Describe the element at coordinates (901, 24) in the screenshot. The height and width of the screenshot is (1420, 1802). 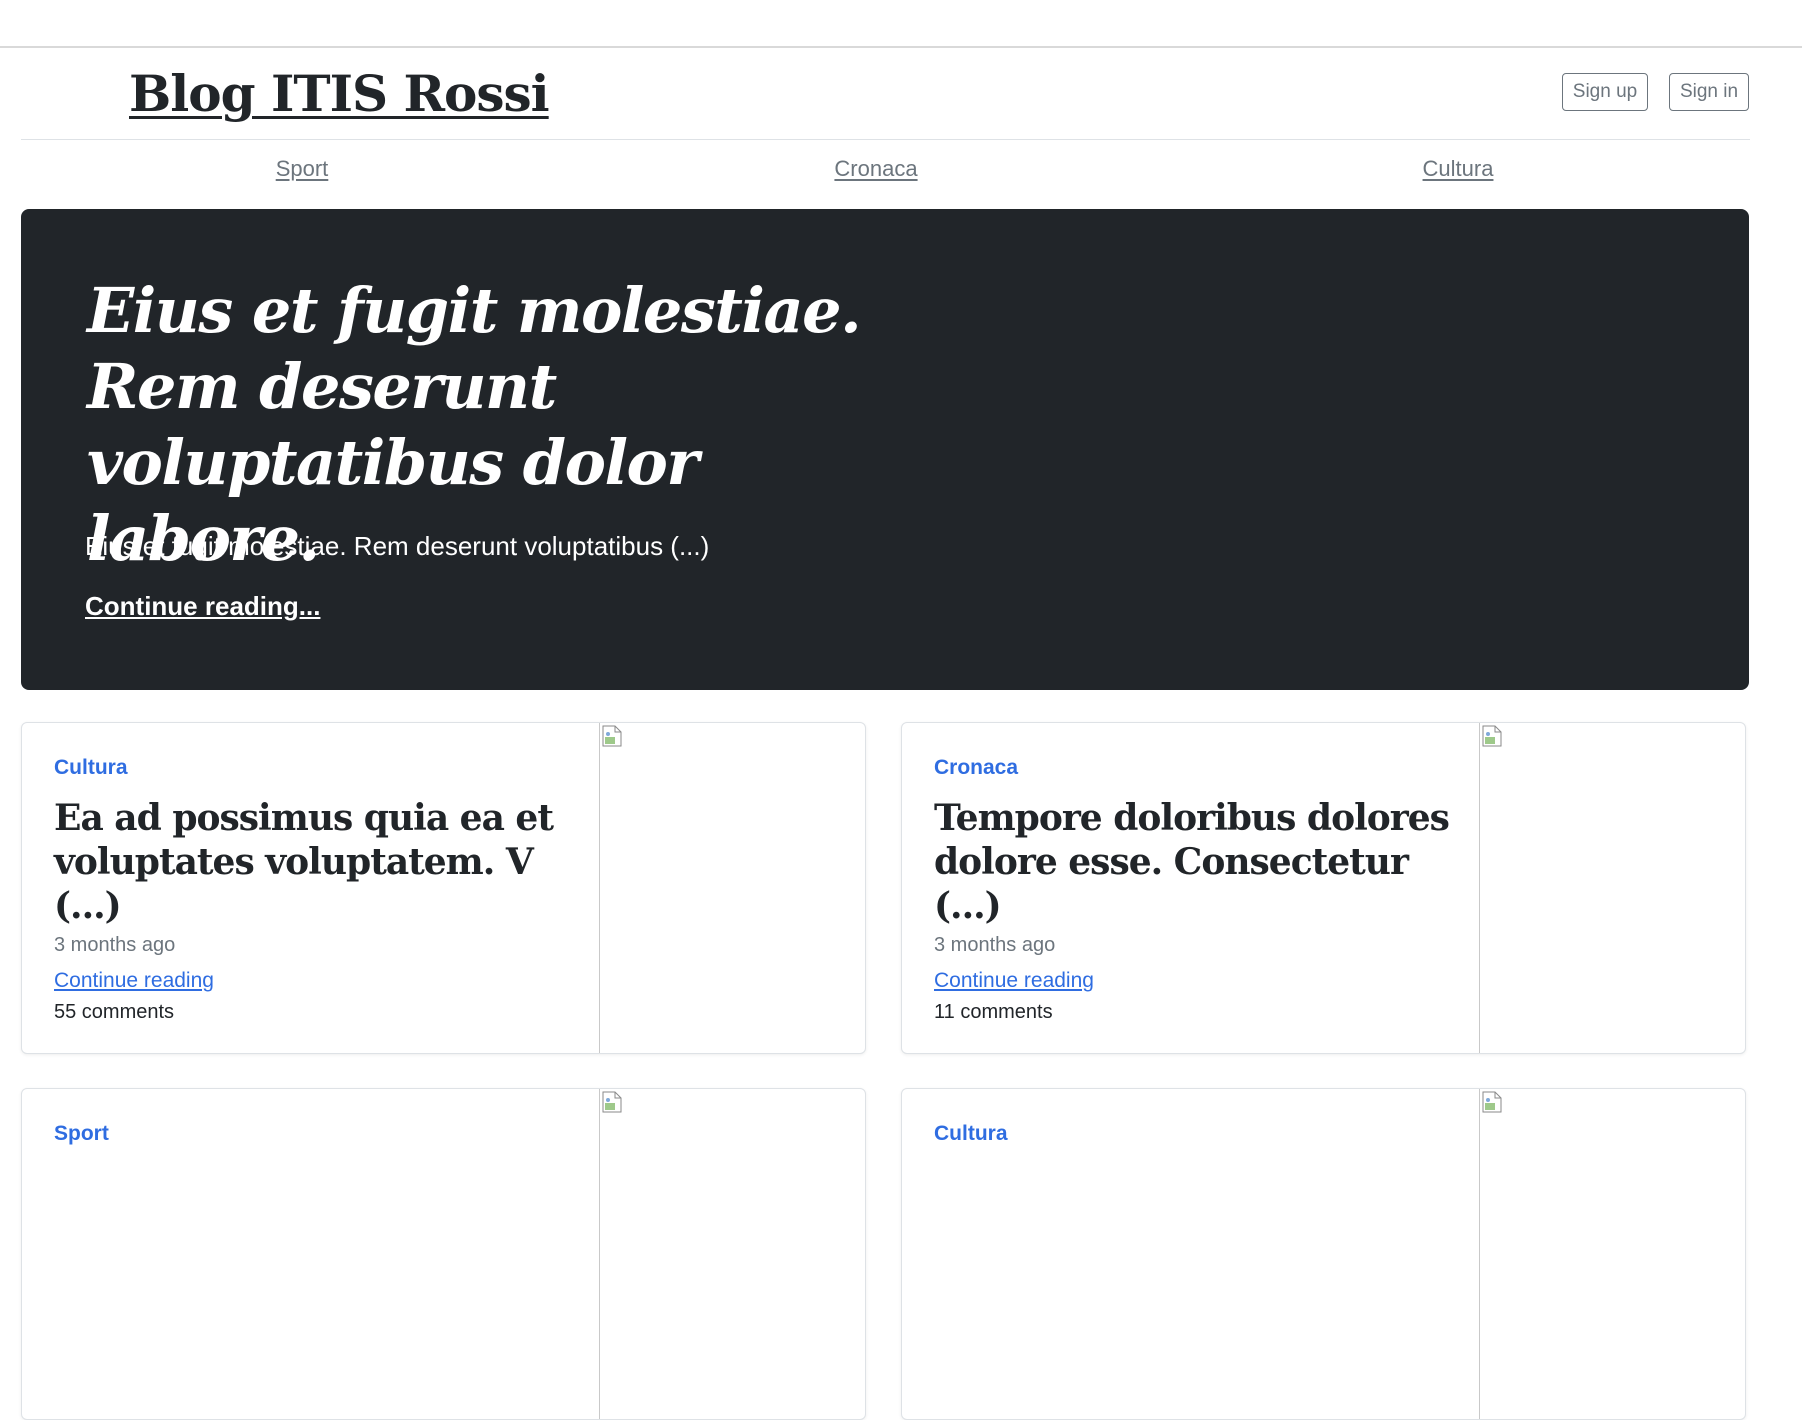
I see `browser-top-bar` at that location.